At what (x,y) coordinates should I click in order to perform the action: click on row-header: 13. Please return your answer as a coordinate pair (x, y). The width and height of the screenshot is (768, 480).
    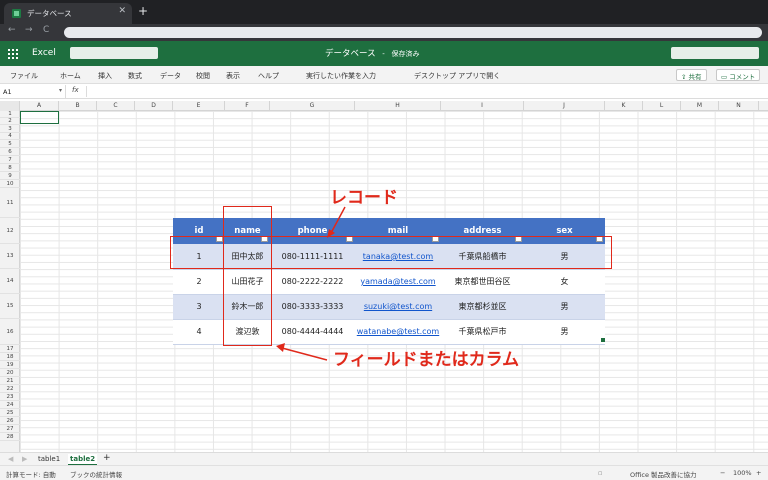
    Looking at the image, I should click on (10, 256).